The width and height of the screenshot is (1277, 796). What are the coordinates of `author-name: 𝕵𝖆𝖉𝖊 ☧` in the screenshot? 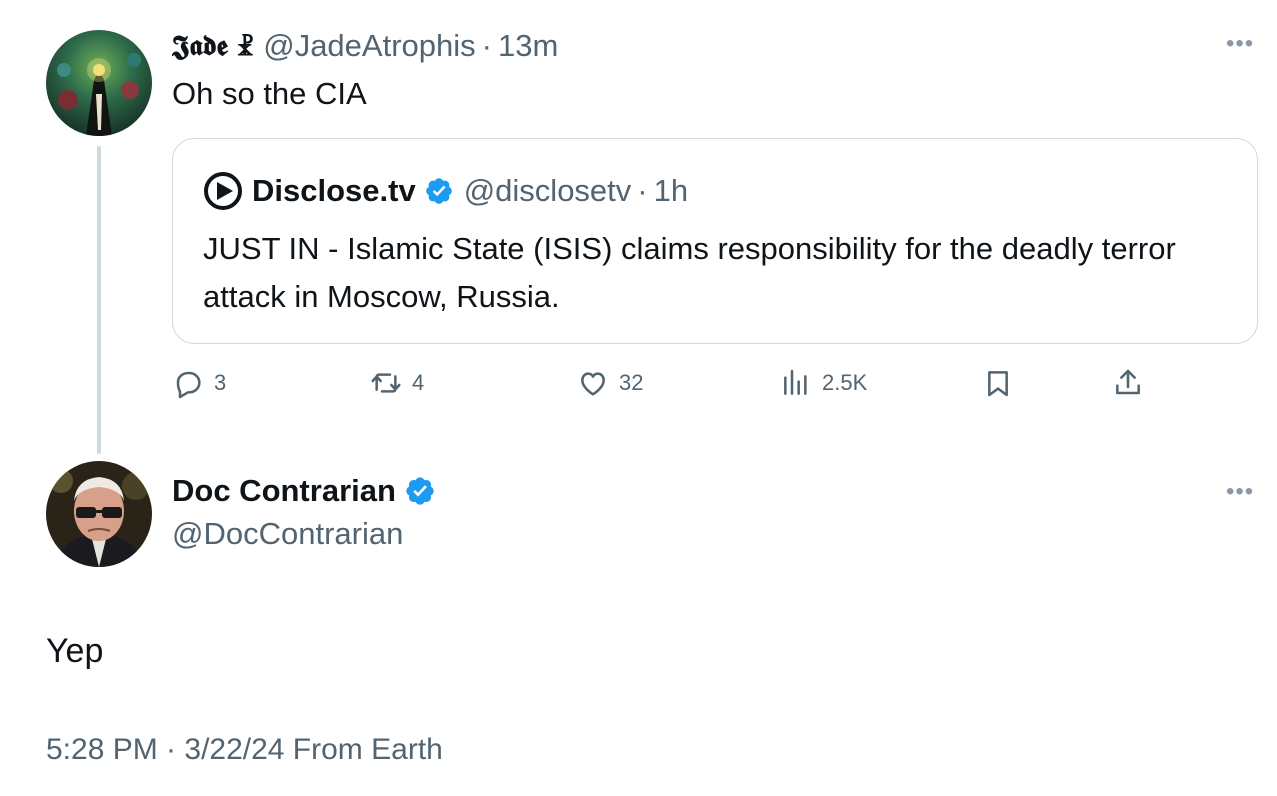 It's located at (212, 46).